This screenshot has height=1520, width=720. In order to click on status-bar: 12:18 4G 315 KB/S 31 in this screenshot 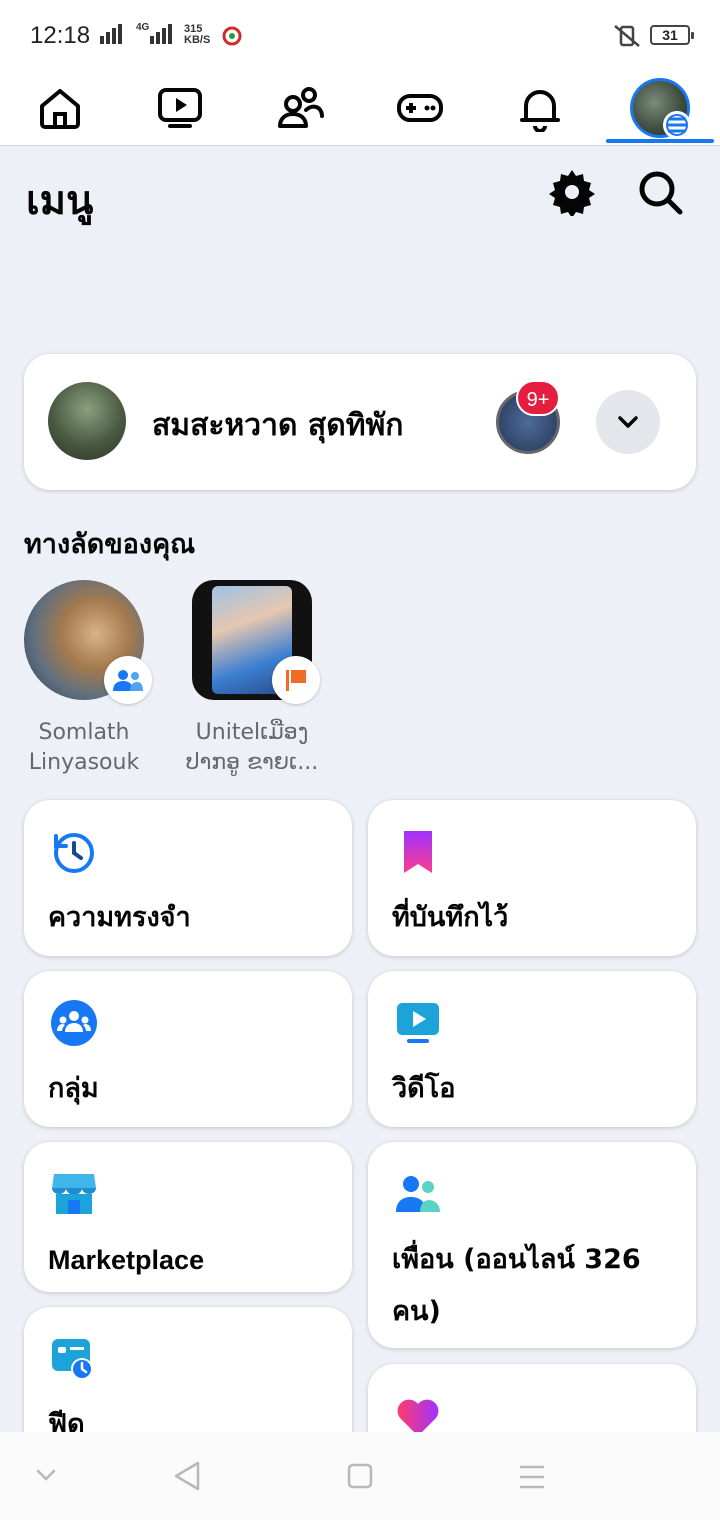, I will do `click(360, 35)`.